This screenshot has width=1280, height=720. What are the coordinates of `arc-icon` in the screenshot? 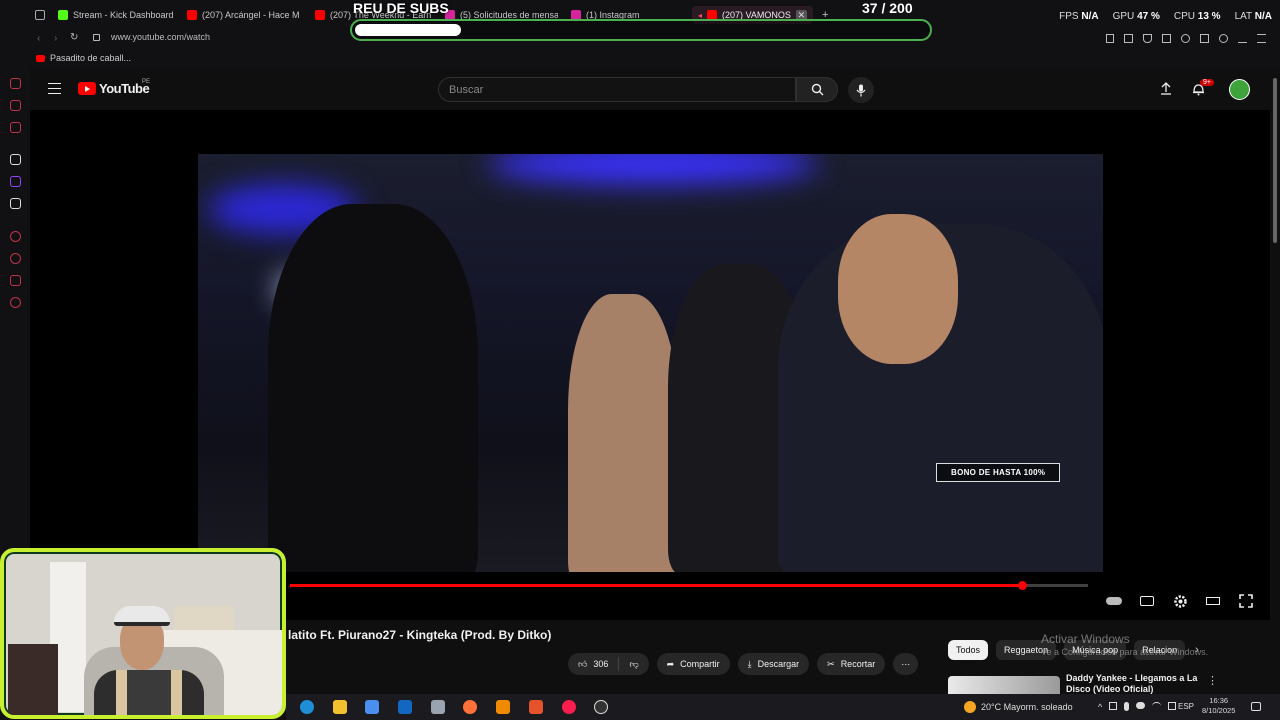 It's located at (15, 159).